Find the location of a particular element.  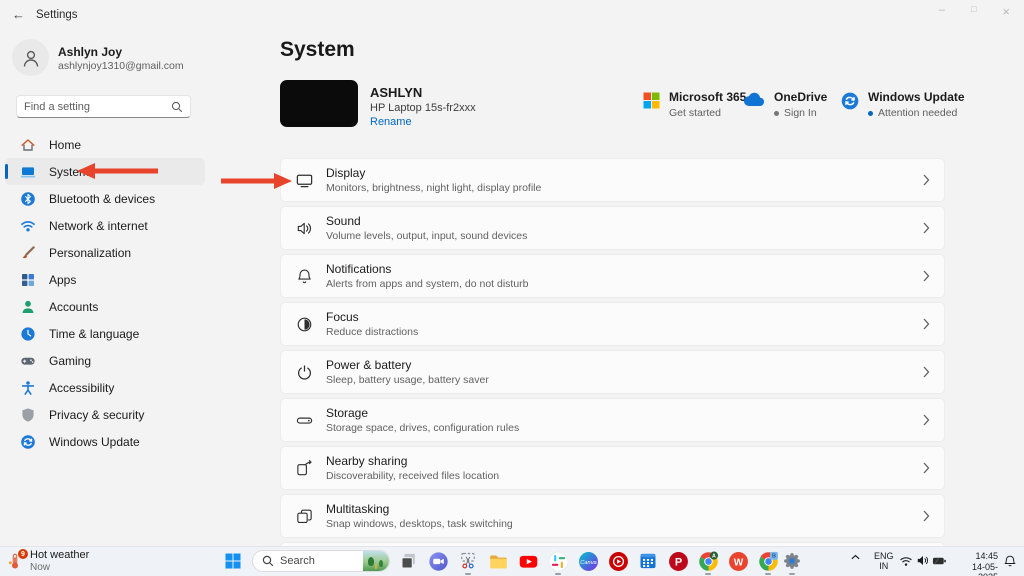

setting-row-title: Focus is located at coordinates (342, 317).